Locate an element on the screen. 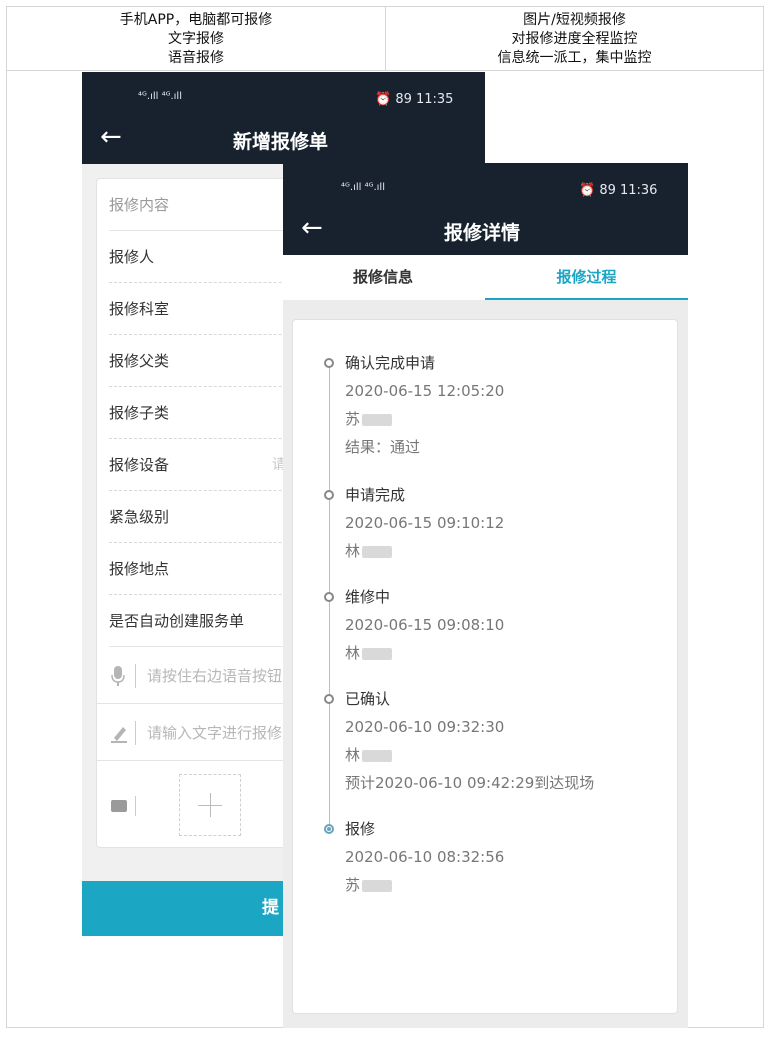 The height and width of the screenshot is (1059, 769). timeline-time: 2020-06-10 09:32:30 is located at coordinates (425, 727).